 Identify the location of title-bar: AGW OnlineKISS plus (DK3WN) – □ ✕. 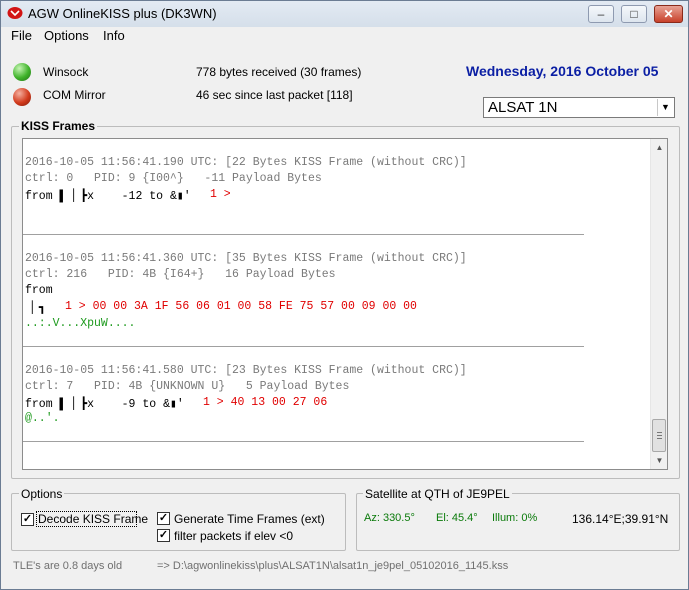
(344, 14).